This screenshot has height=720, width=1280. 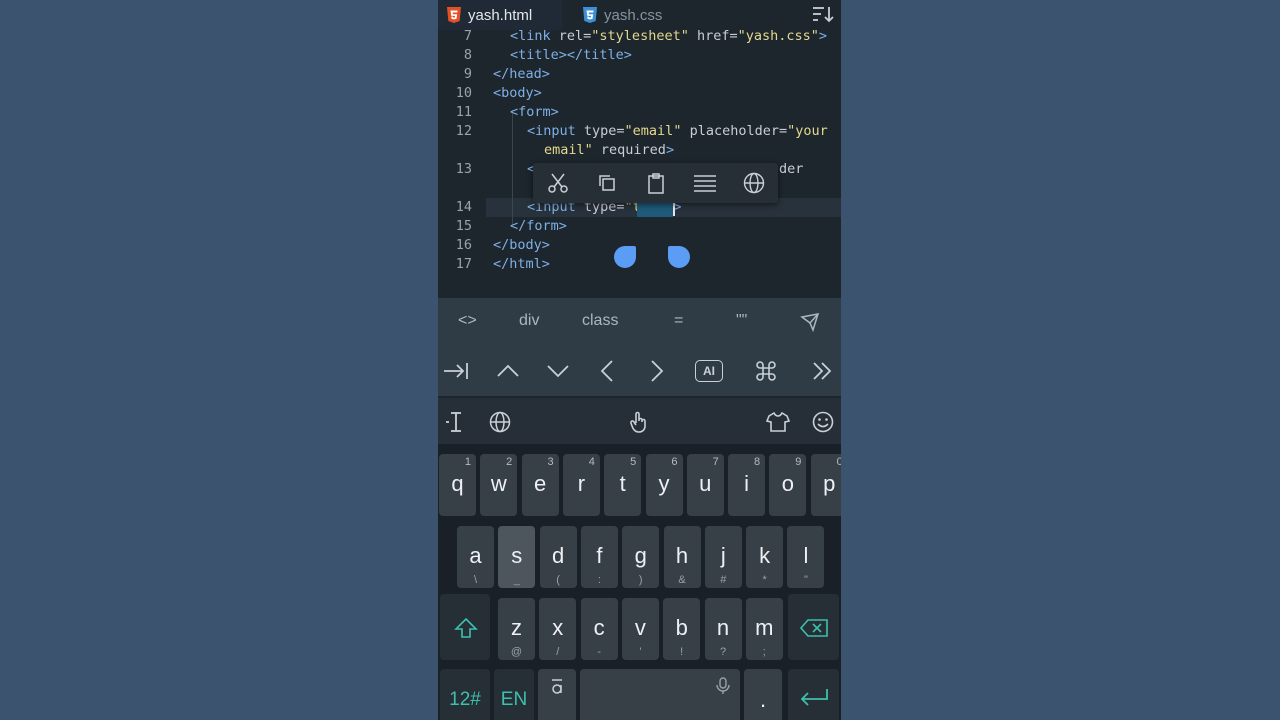 I want to click on snippet-class: class, so click(x=600, y=321).